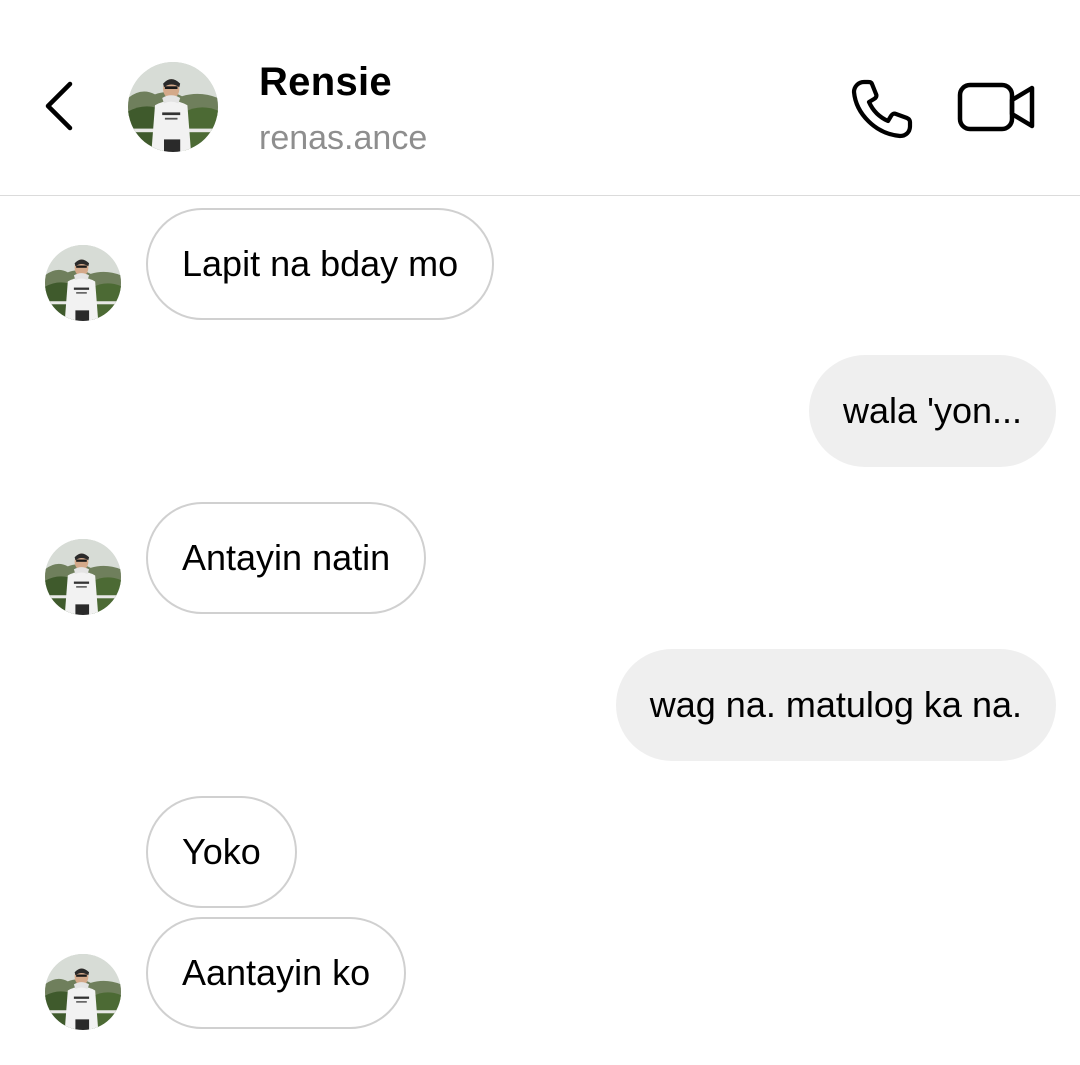  I want to click on message-bubble-outgoing: wag na. matulog ka na., so click(835, 705).